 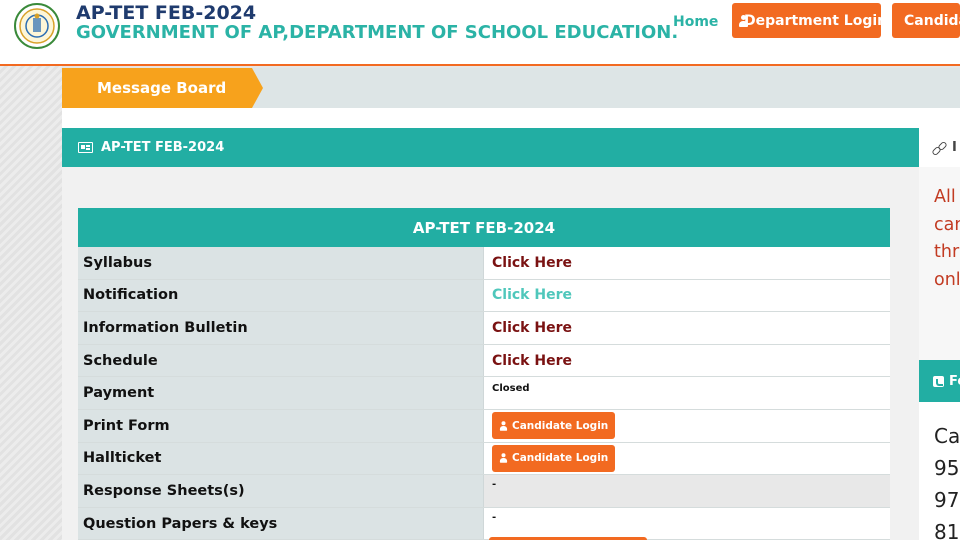 I want to click on sidebar-contact-line: Ca, so click(x=947, y=436).